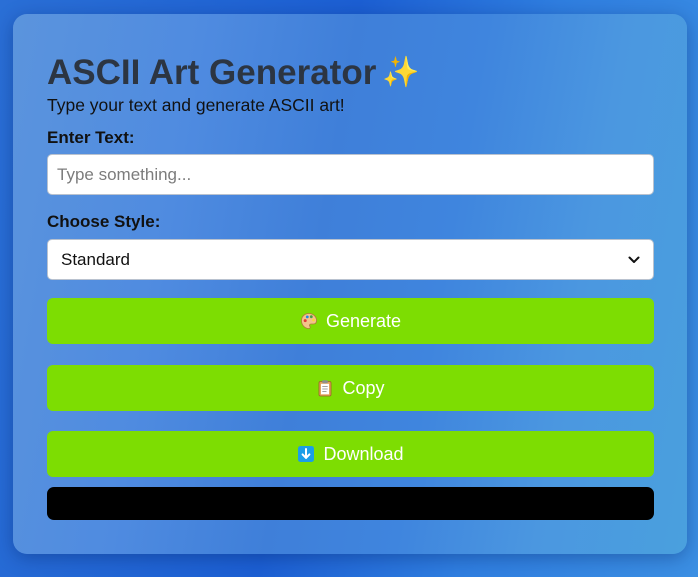  I want to click on page-title: ASCII Art Generator ✨, so click(233, 73).